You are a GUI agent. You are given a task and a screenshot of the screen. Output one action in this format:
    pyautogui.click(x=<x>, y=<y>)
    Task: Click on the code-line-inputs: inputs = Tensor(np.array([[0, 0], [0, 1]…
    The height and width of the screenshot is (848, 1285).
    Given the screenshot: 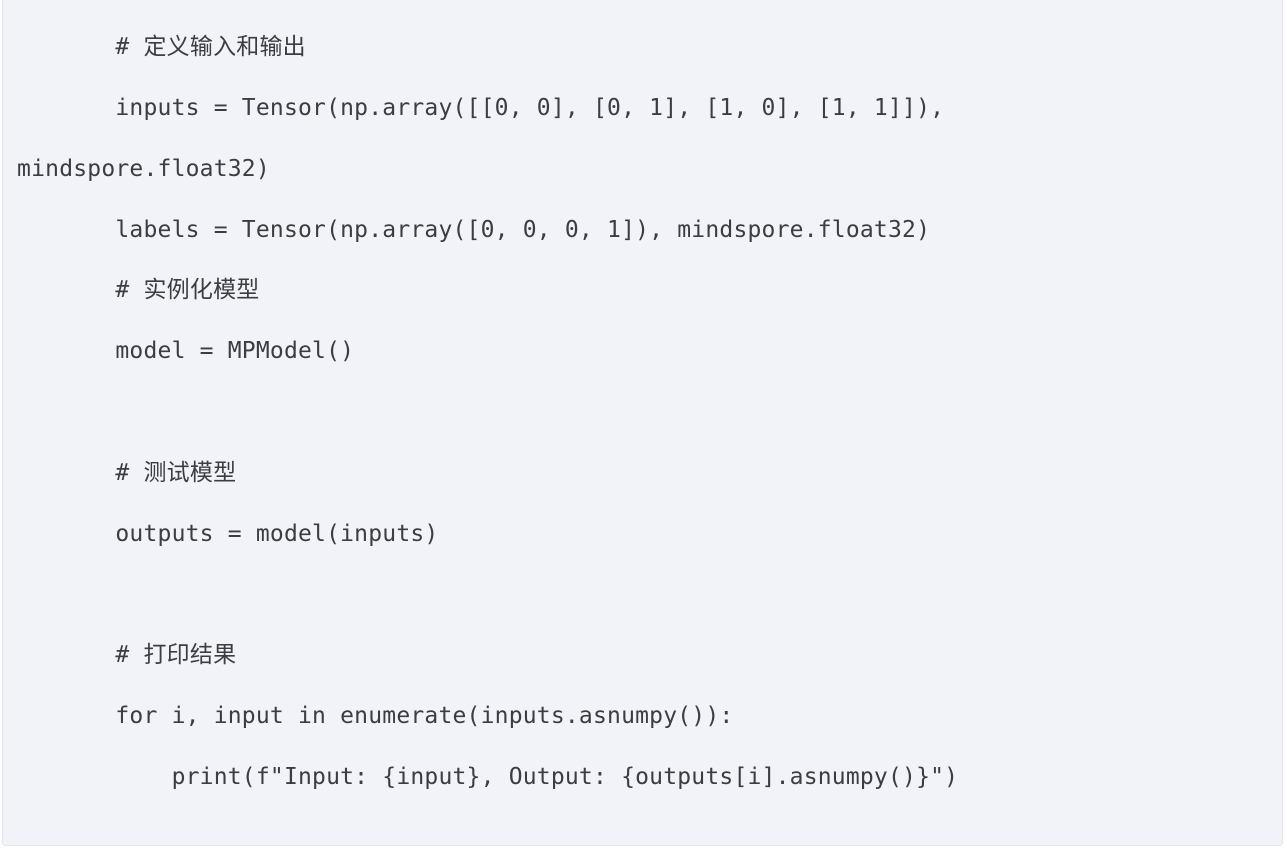 What is the action you would take?
    pyautogui.click(x=474, y=108)
    